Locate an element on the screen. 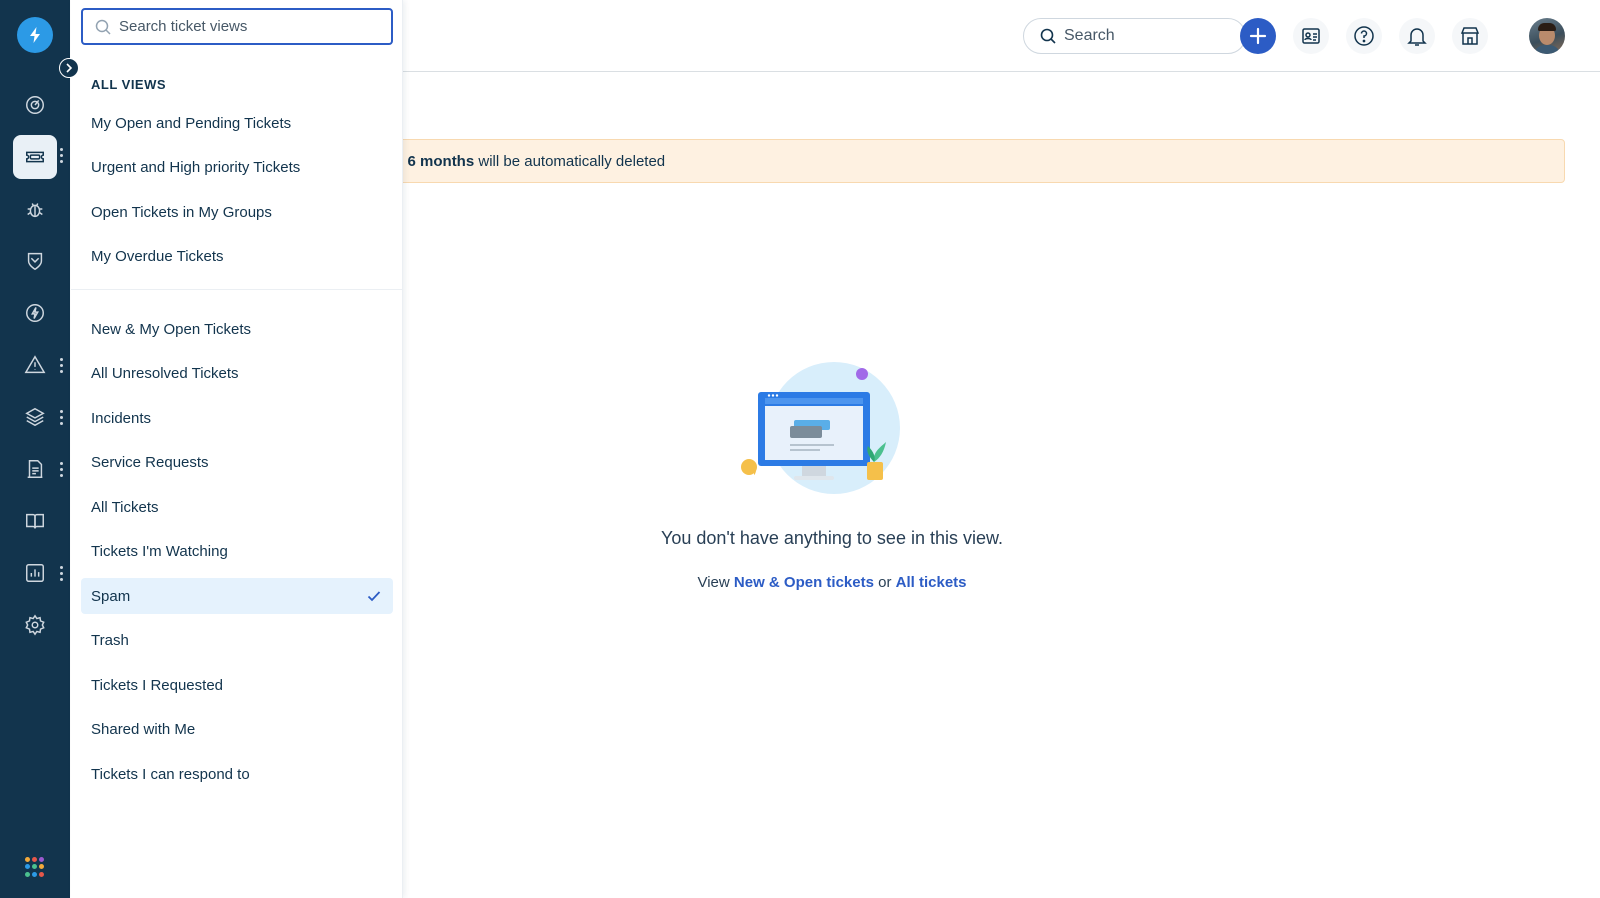  view-item-label: All Tickets is located at coordinates (125, 507).